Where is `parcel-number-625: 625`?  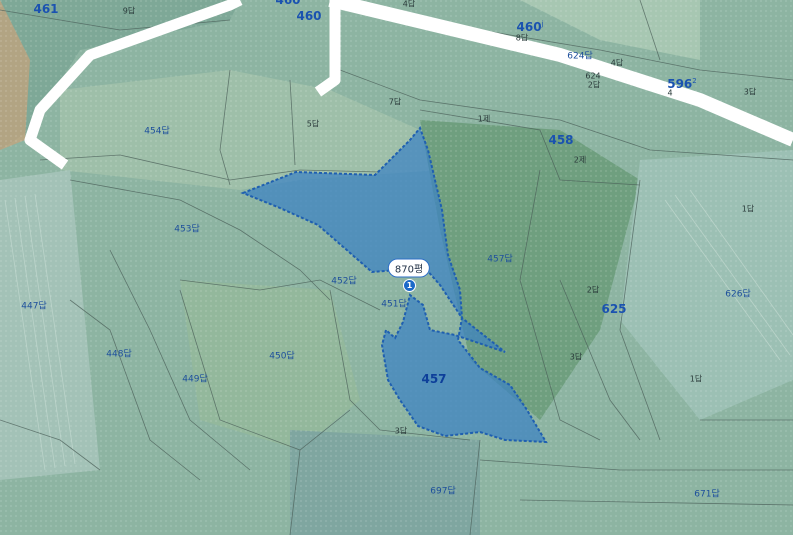
parcel-number-625: 625 is located at coordinates (614, 309).